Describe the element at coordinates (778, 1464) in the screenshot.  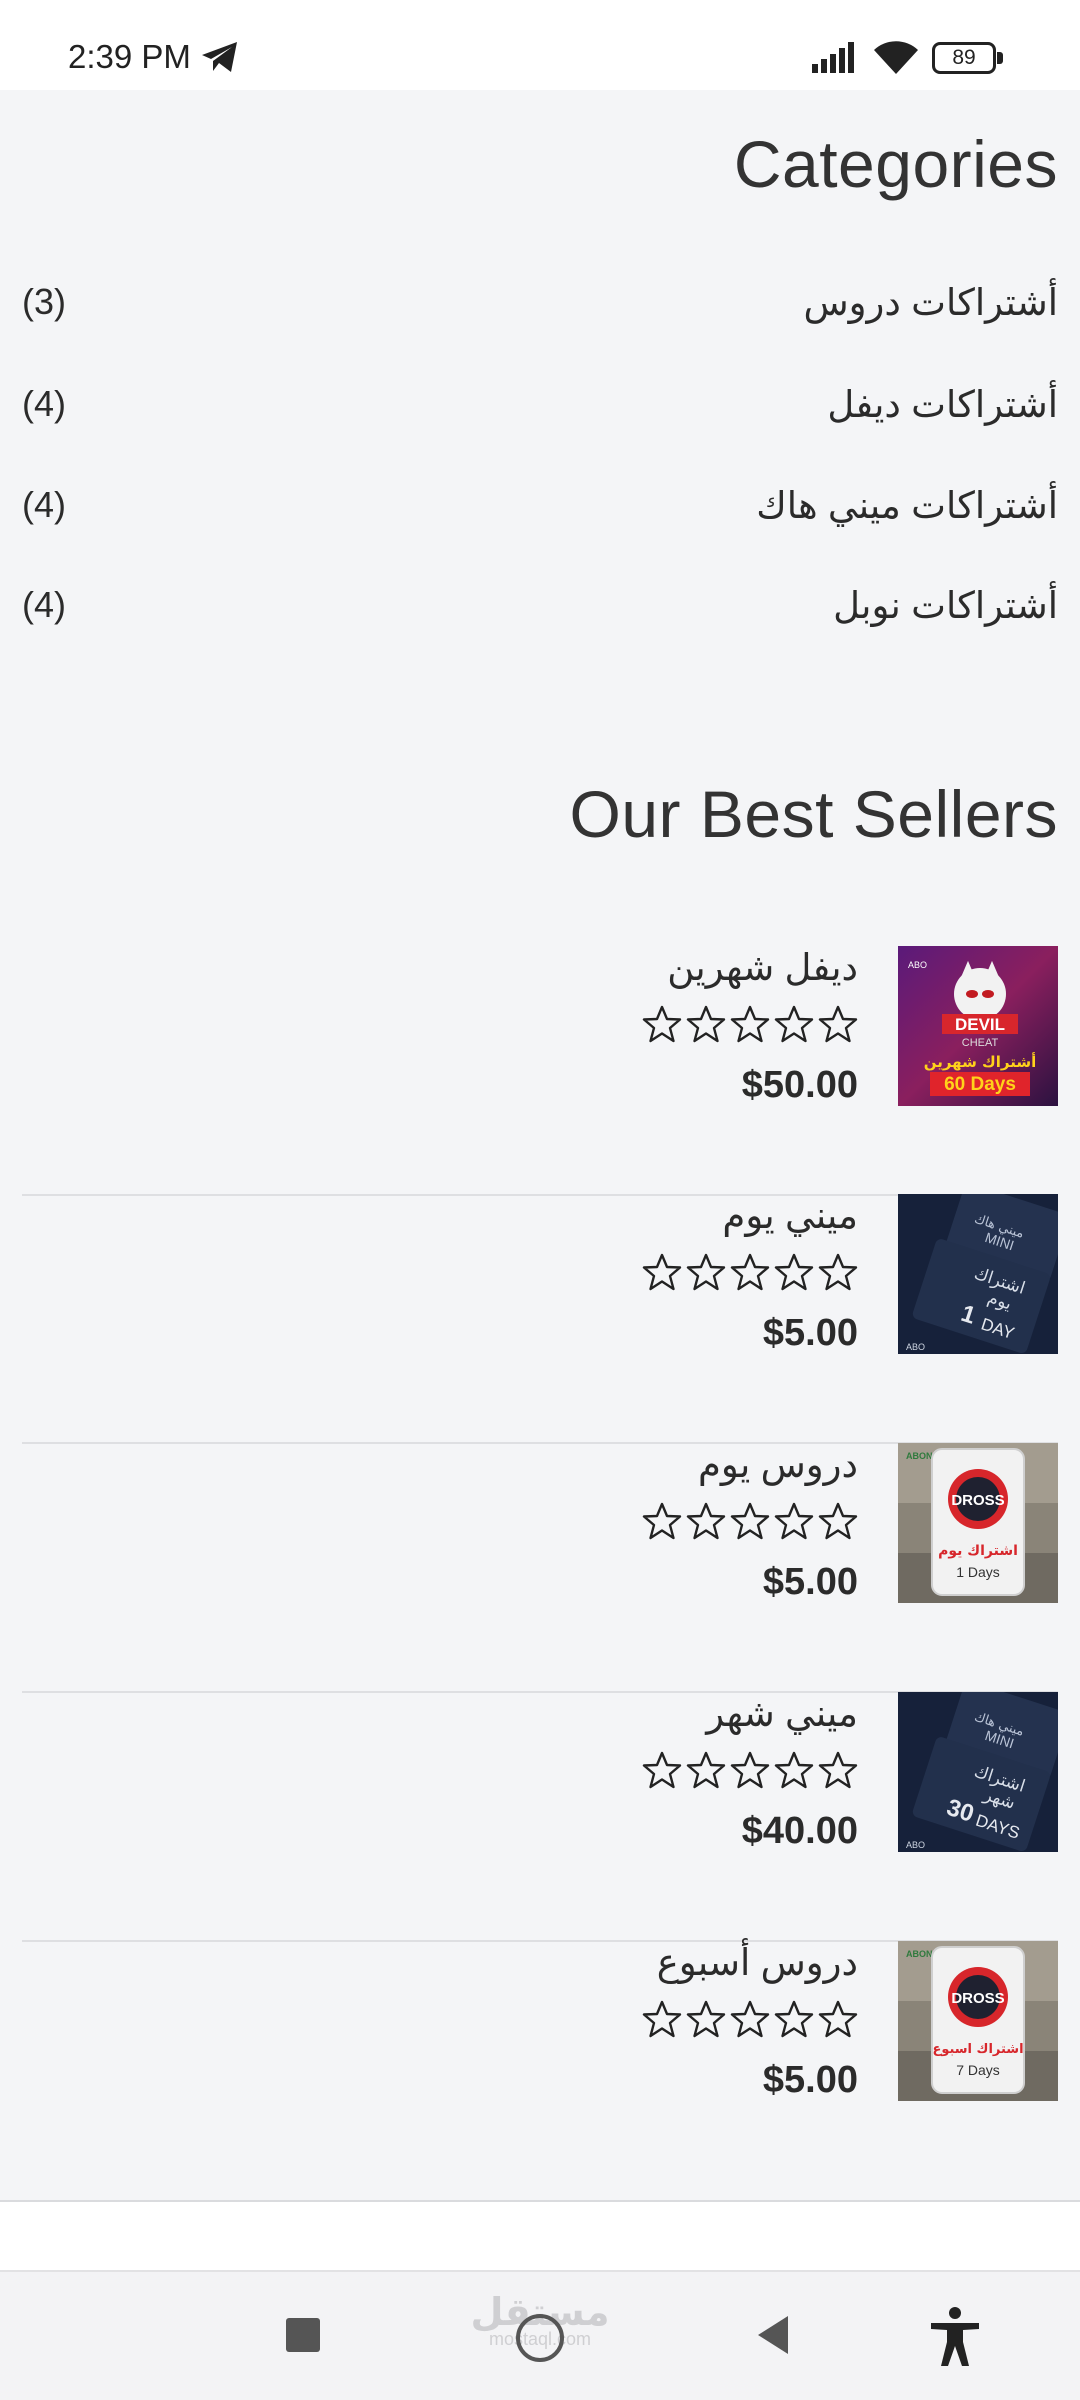
I see `product-name: دروس يوم` at that location.